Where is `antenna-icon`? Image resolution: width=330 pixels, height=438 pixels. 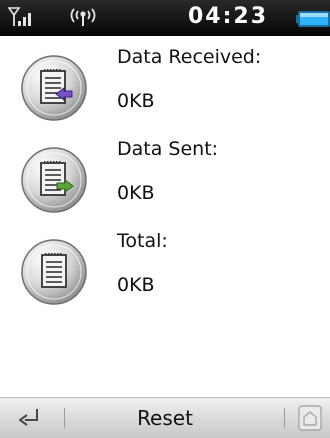
antenna-icon is located at coordinates (83, 17).